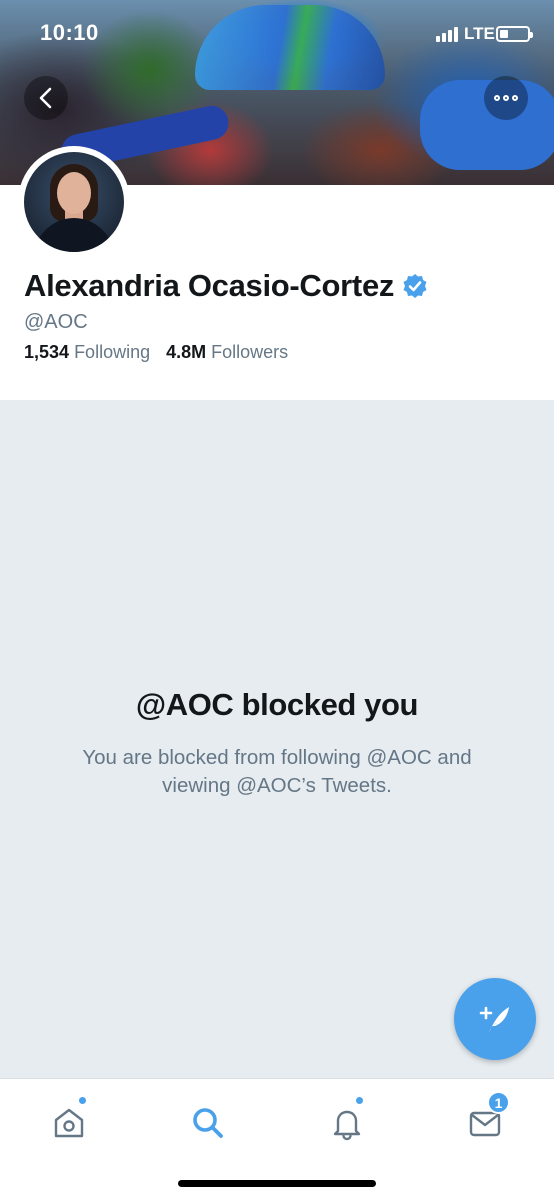 The height and width of the screenshot is (1200, 554). What do you see at coordinates (277, 33) in the screenshot?
I see `status-bar: 10:10 LTE` at bounding box center [277, 33].